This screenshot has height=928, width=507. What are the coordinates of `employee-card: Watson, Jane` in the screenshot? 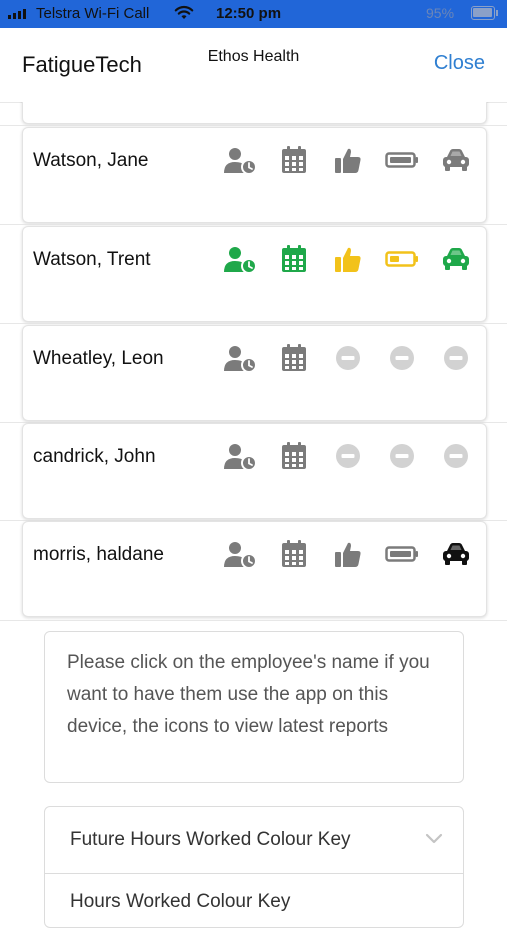 It's located at (254, 175).